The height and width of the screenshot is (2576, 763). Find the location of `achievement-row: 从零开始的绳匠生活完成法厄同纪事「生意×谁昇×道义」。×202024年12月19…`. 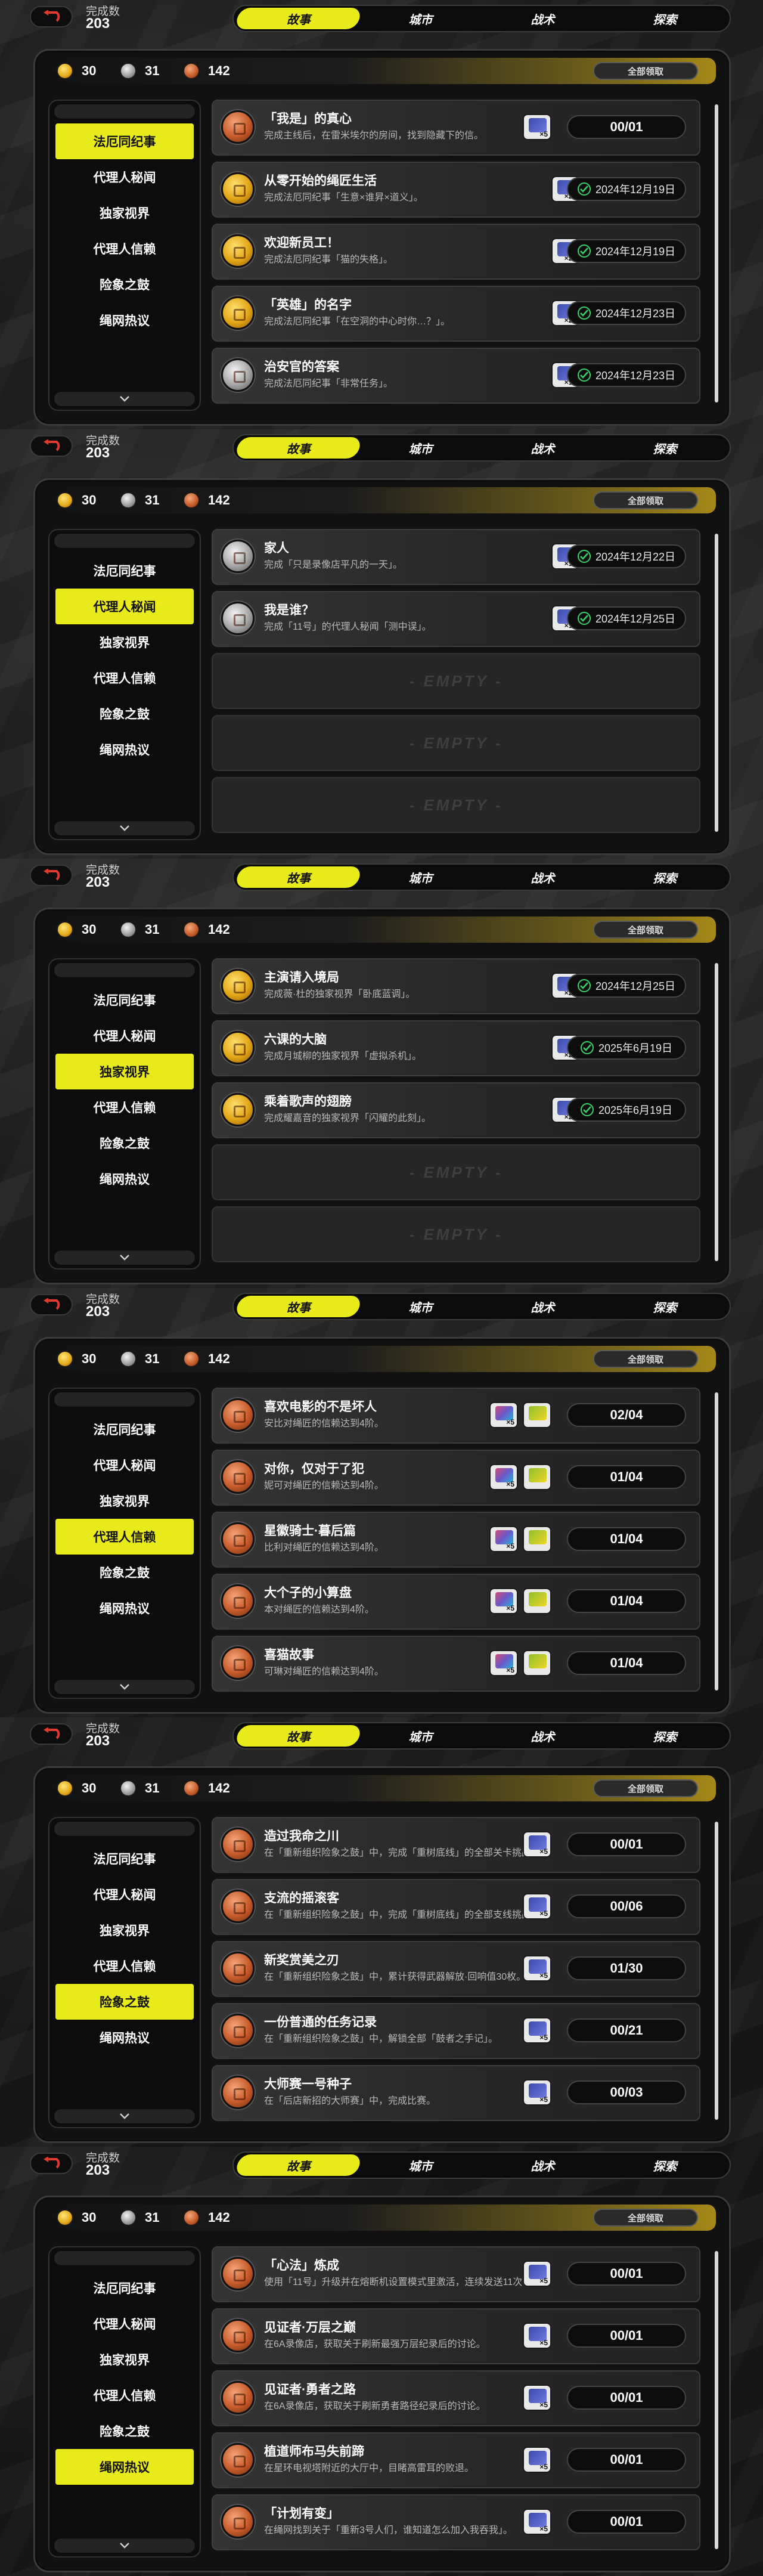

achievement-row: 从零开始的绳匠生活完成法厄同纪事「生意×谁昇×道义」。×202024年12月19… is located at coordinates (456, 190).